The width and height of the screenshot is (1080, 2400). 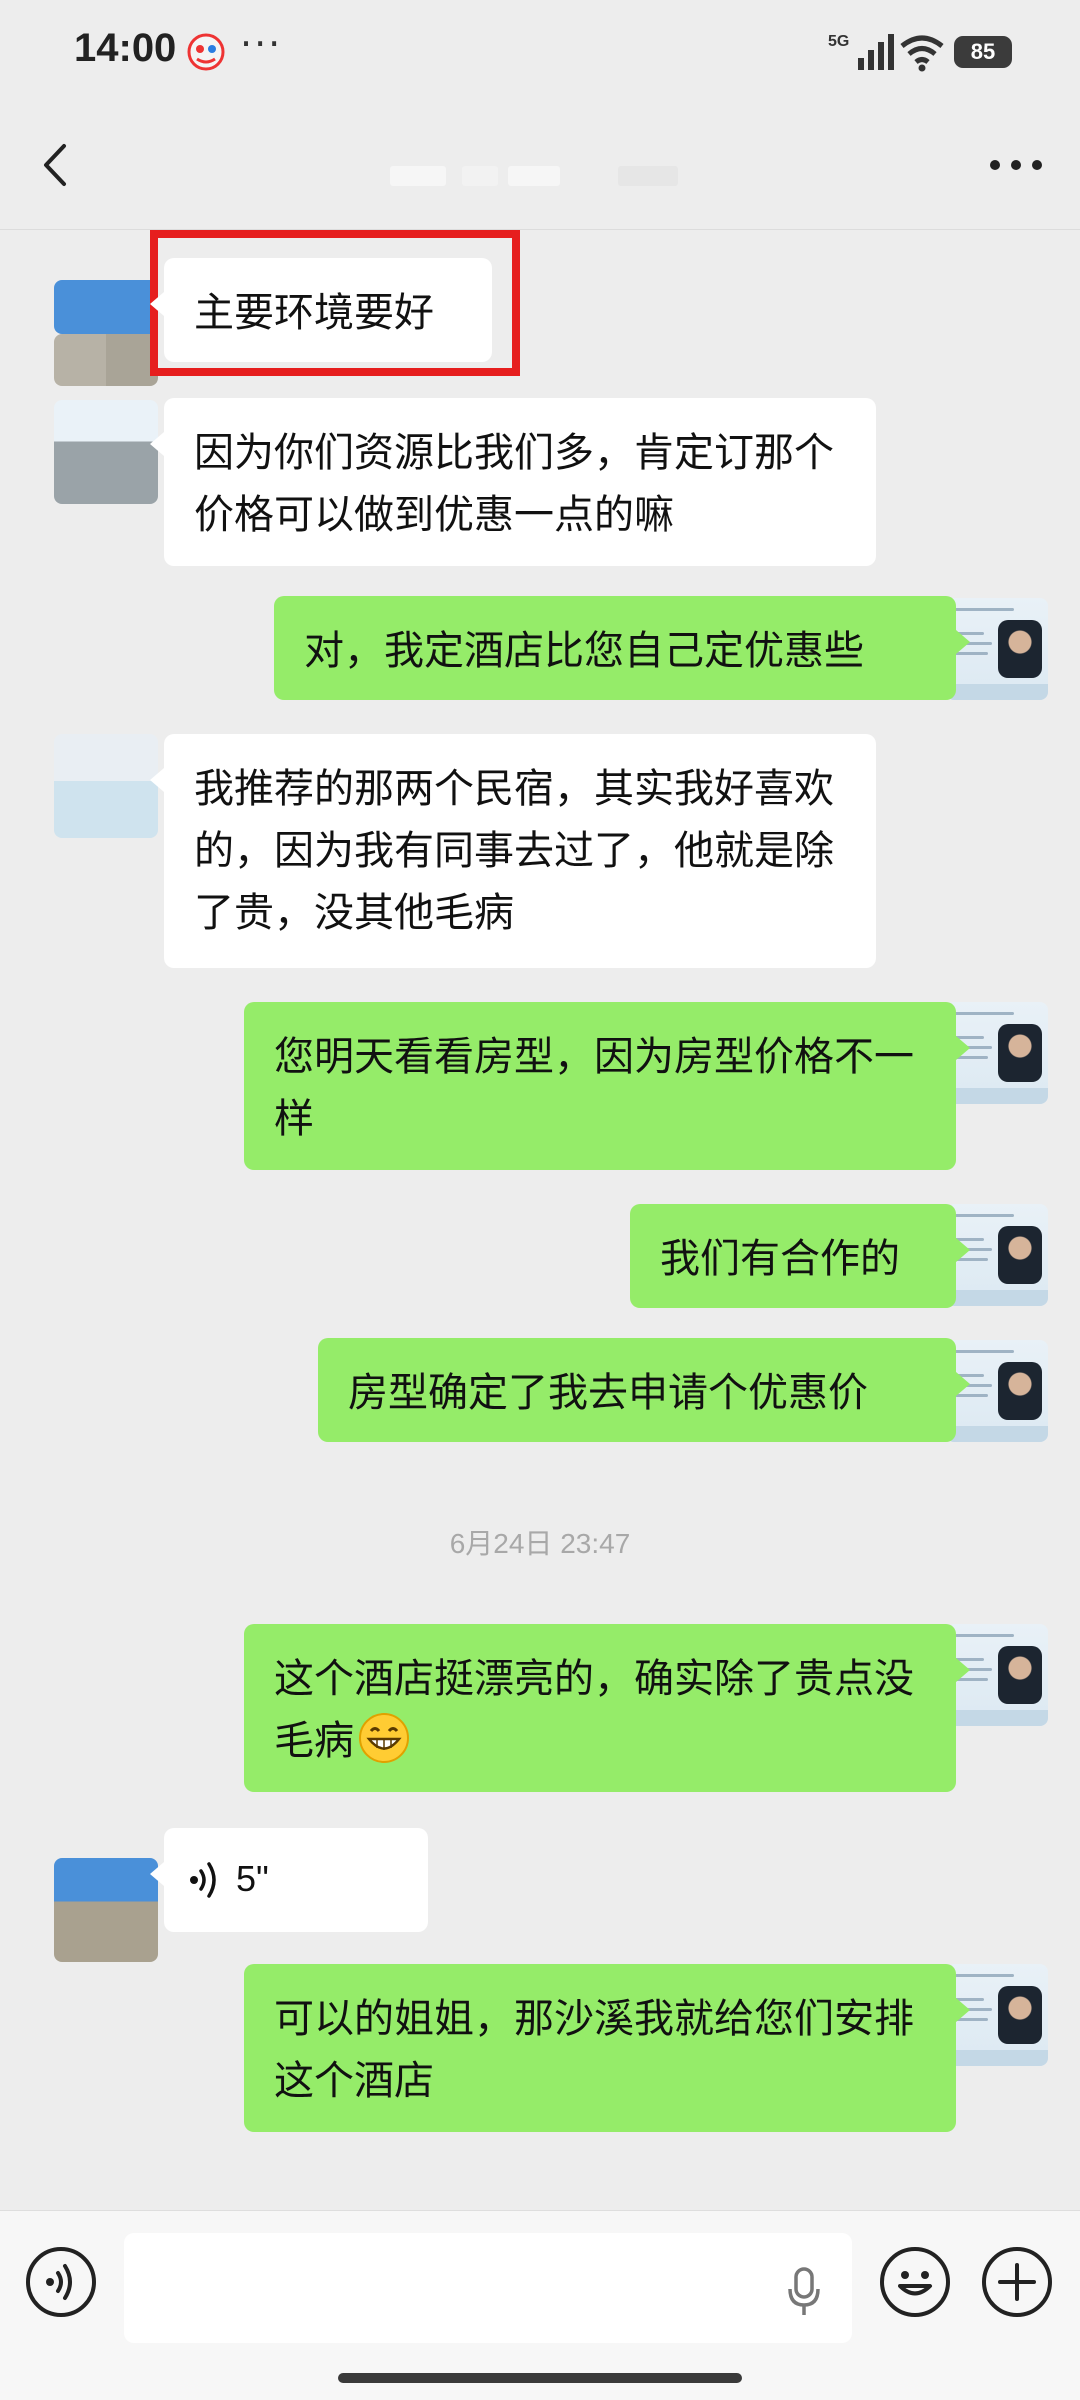 I want to click on status-time: 14:00, so click(x=125, y=48).